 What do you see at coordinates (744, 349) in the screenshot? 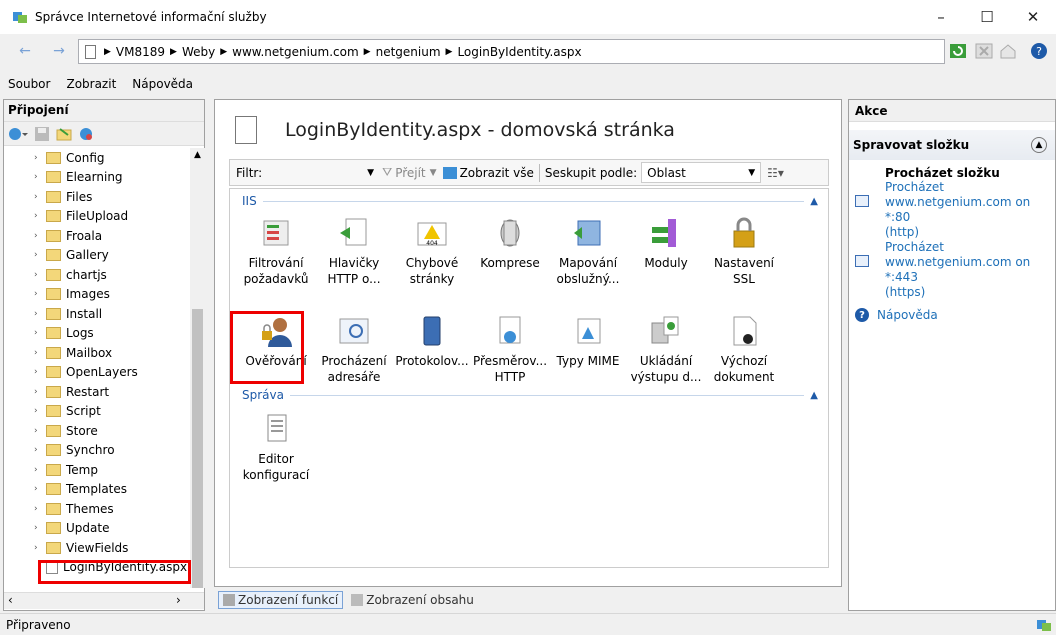
I see `feature-item: Výchozí dokument` at bounding box center [744, 349].